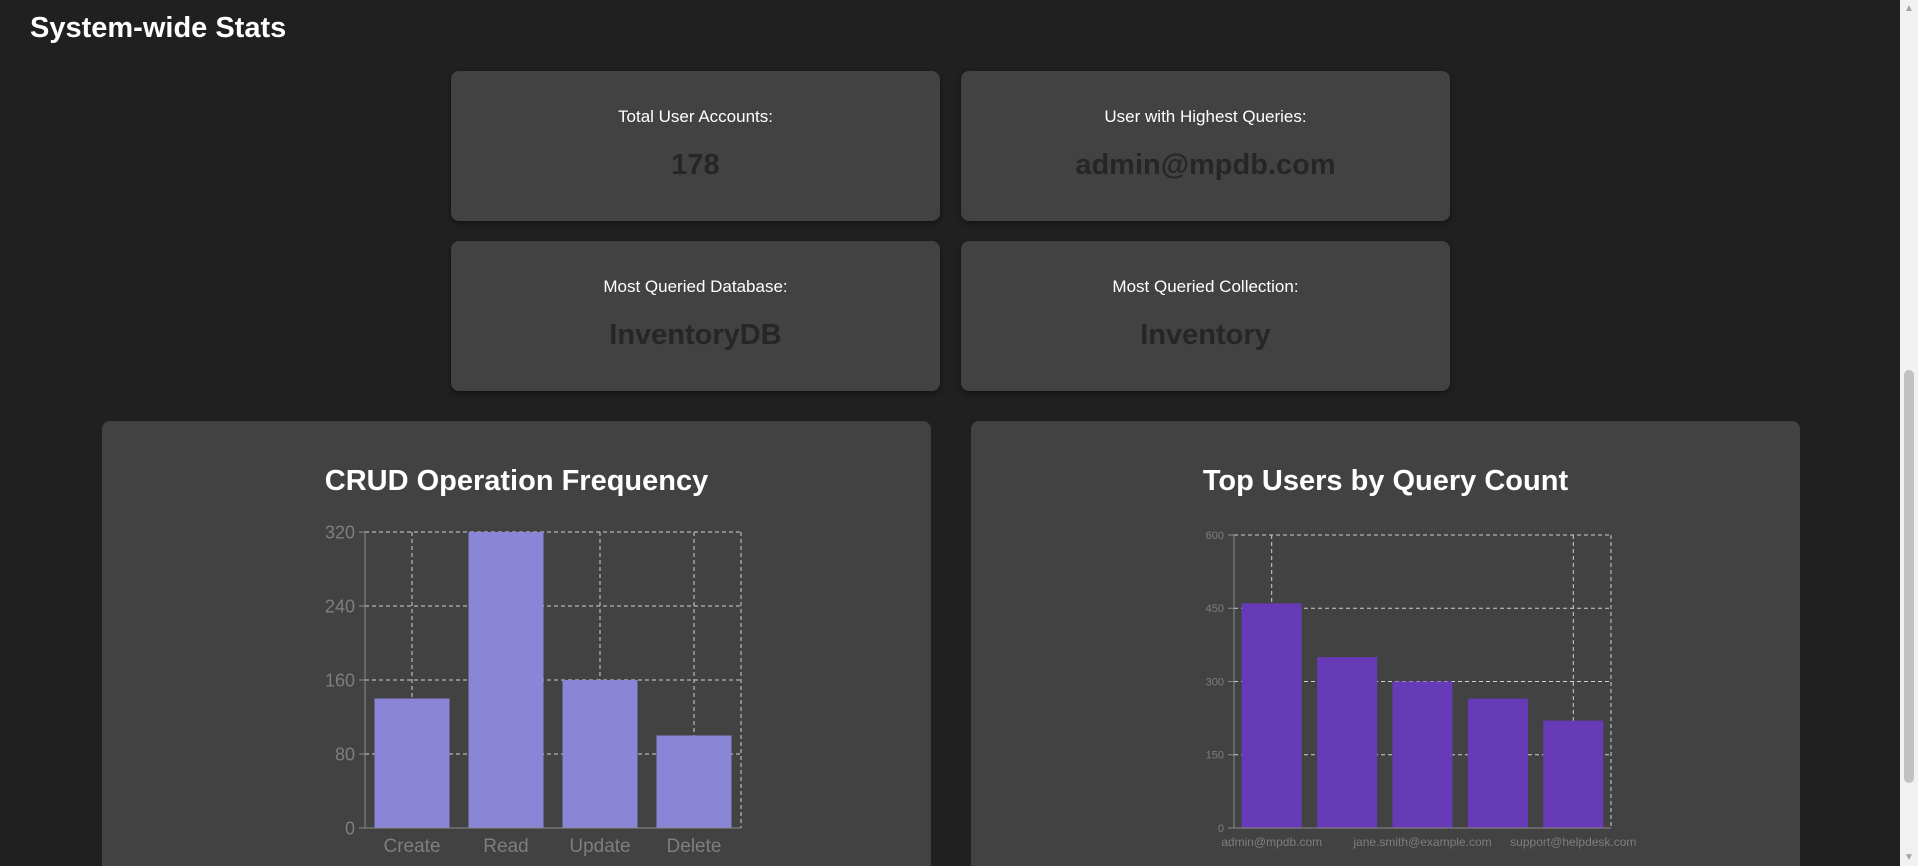 This screenshot has height=866, width=1918. What do you see at coordinates (411, 846) in the screenshot?
I see `x-tick-label: Create` at bounding box center [411, 846].